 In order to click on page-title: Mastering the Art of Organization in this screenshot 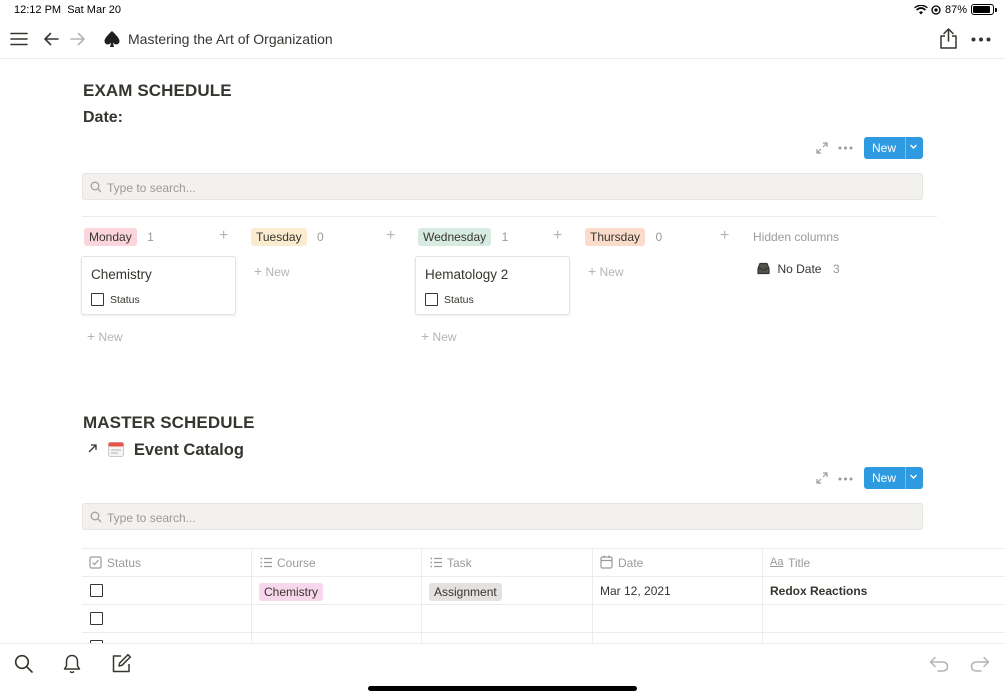, I will do `click(230, 39)`.